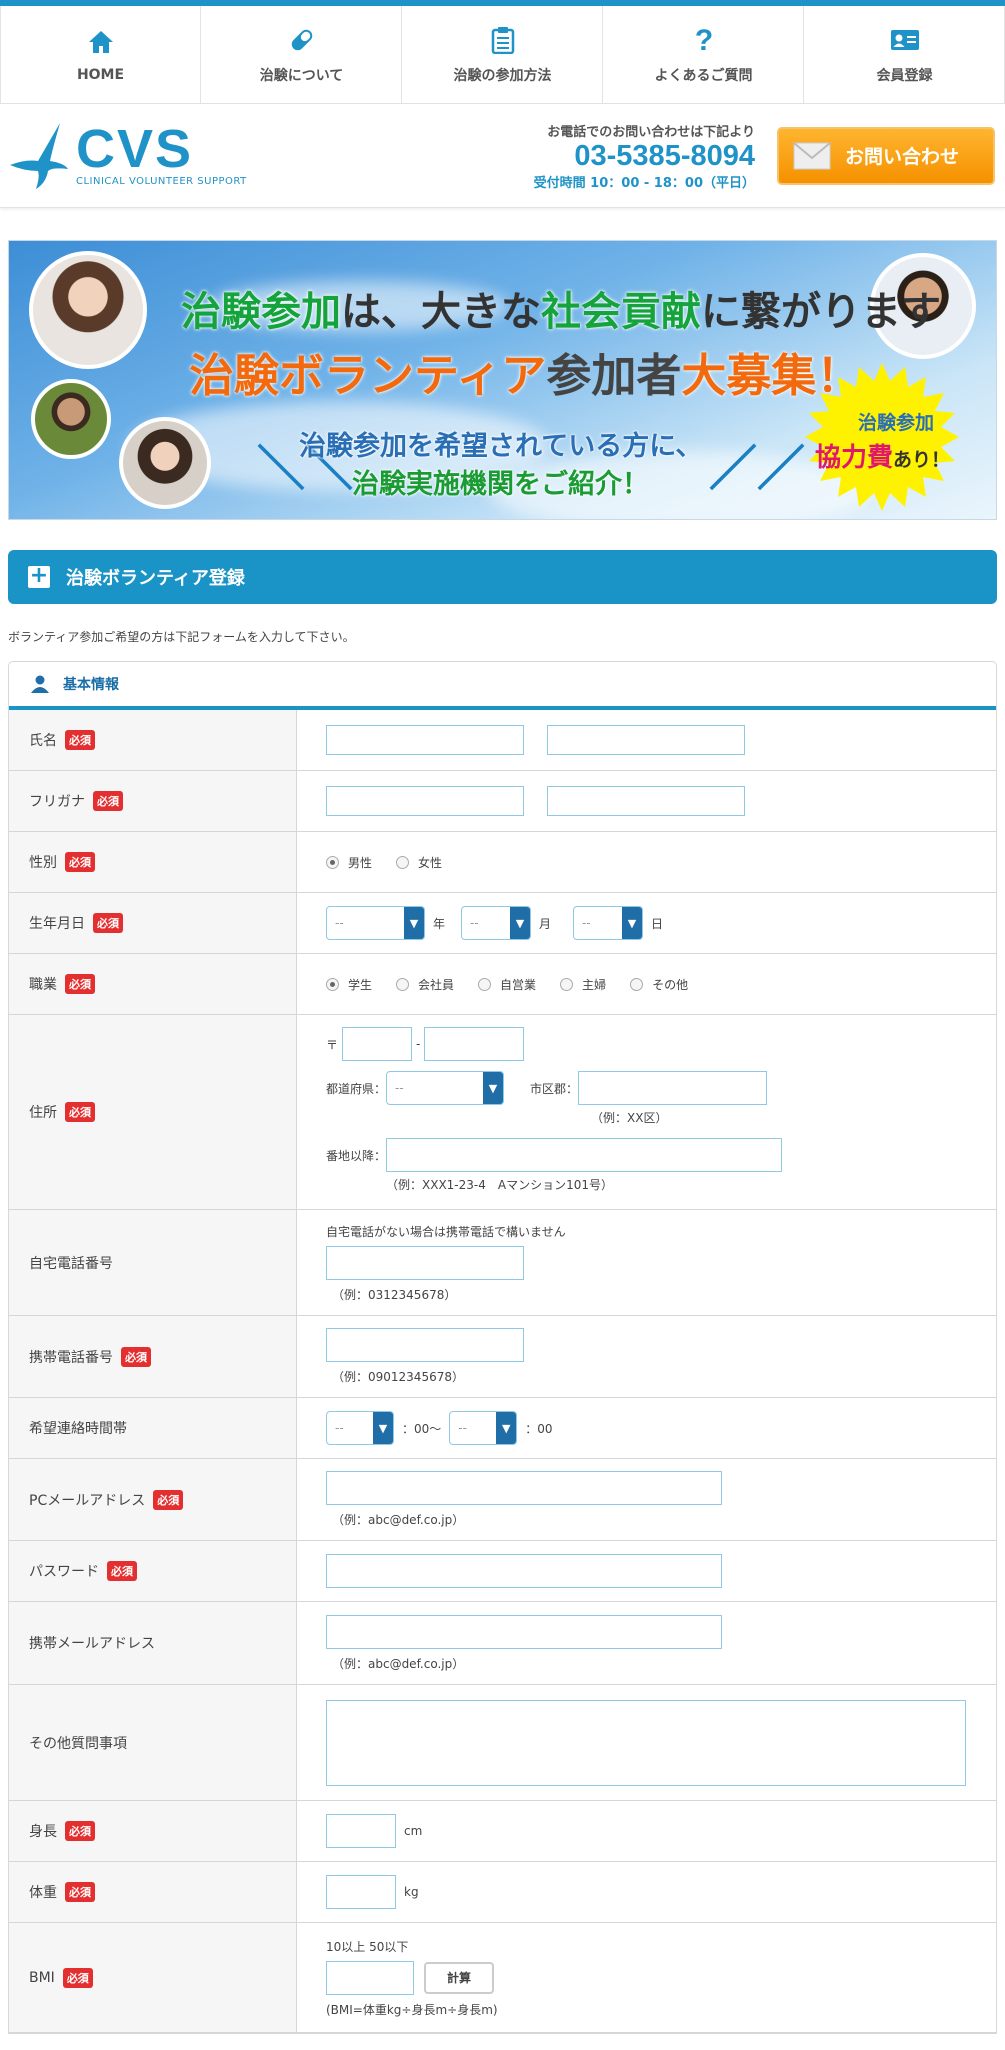 This screenshot has width=1005, height=2050. What do you see at coordinates (153, 984) in the screenshot?
I see `field-label: 職業 必須` at bounding box center [153, 984].